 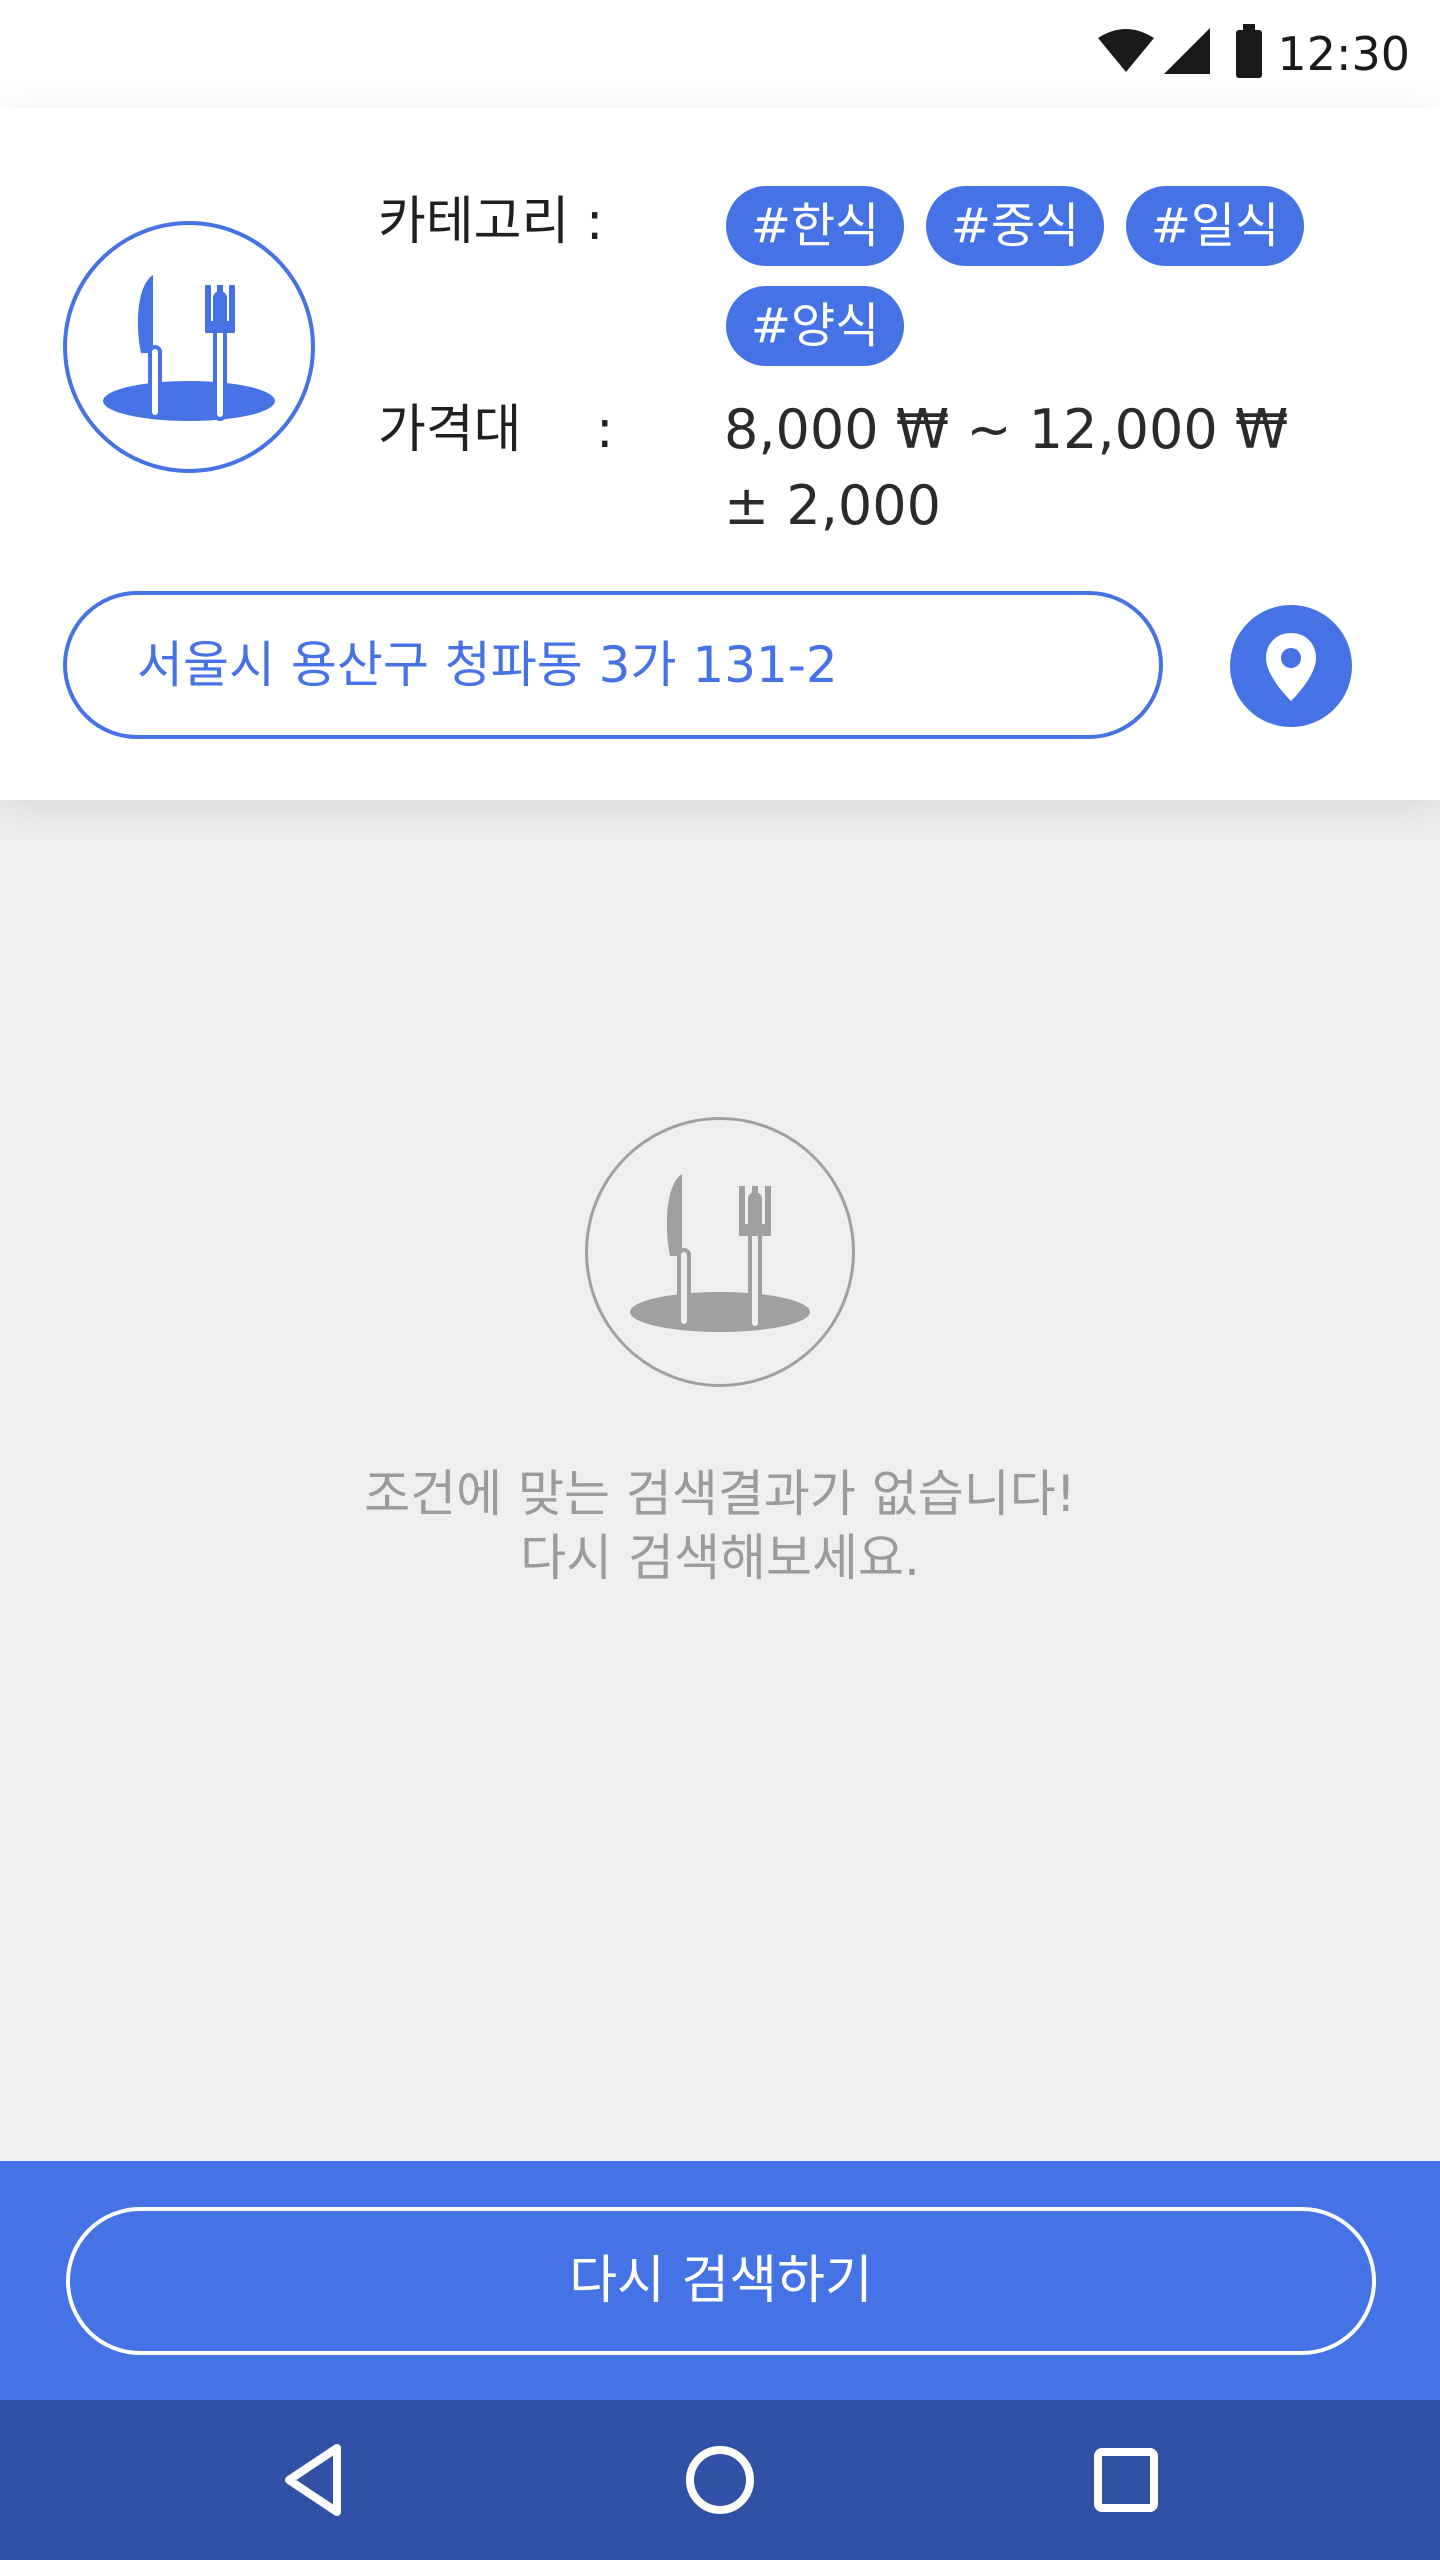 I want to click on status-bar: 12:30, so click(x=720, y=54).